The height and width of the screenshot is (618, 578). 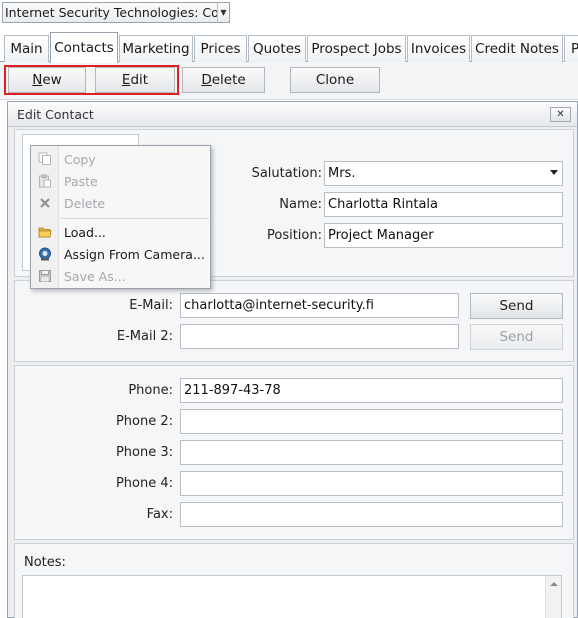 What do you see at coordinates (80, 159) in the screenshot?
I see `menu-item-label: Copy` at bounding box center [80, 159].